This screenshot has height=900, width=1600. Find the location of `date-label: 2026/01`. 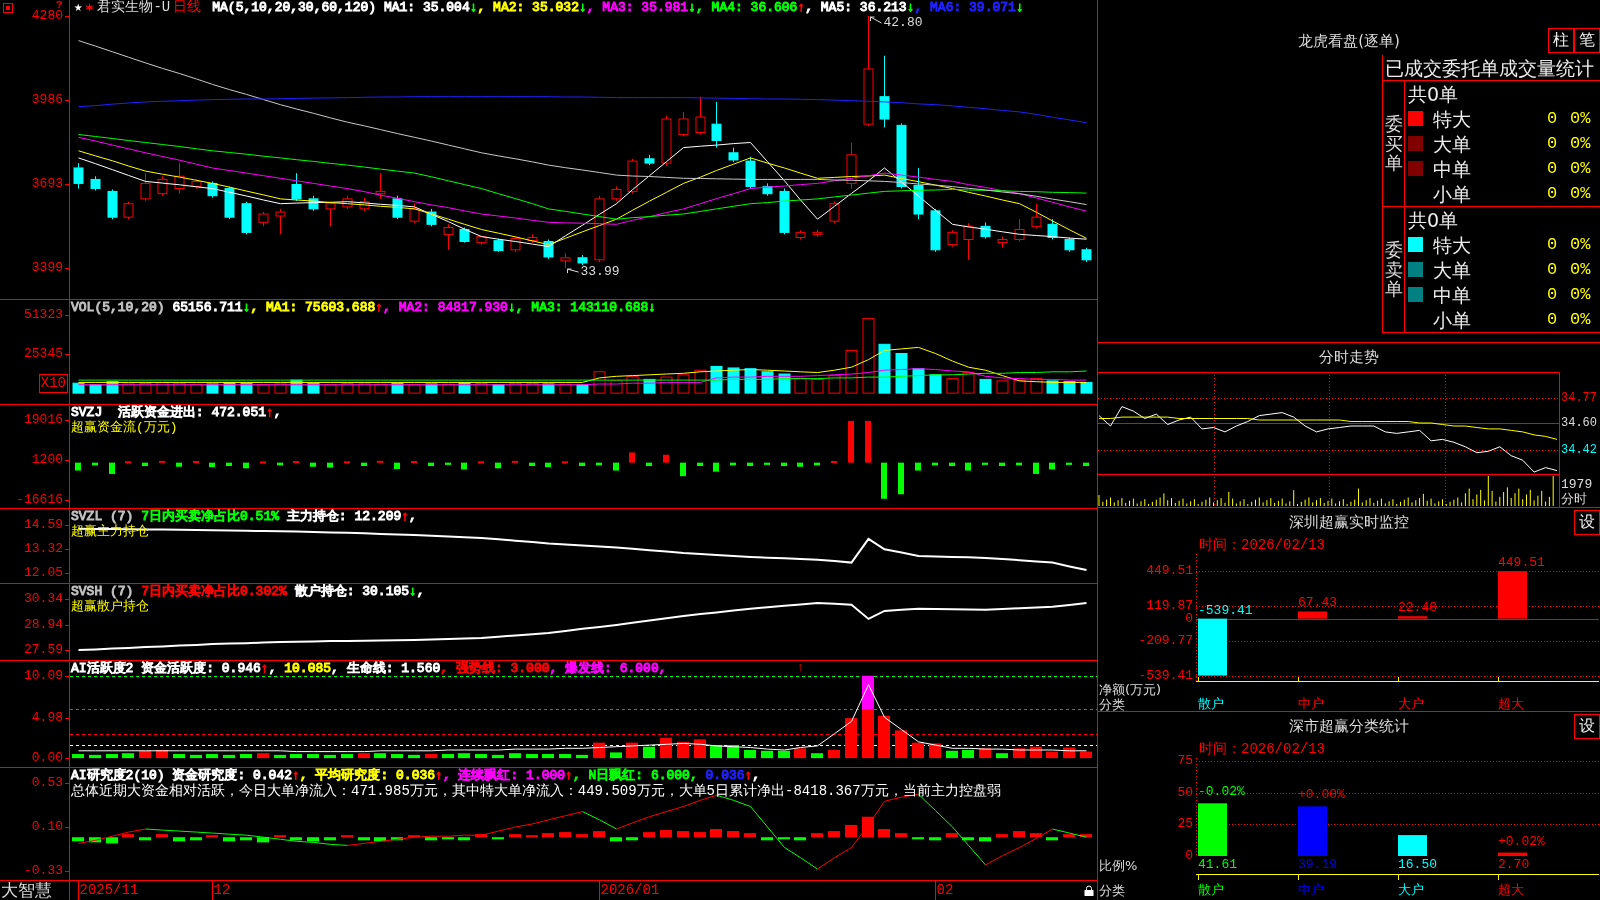

date-label: 2026/01 is located at coordinates (629, 890).